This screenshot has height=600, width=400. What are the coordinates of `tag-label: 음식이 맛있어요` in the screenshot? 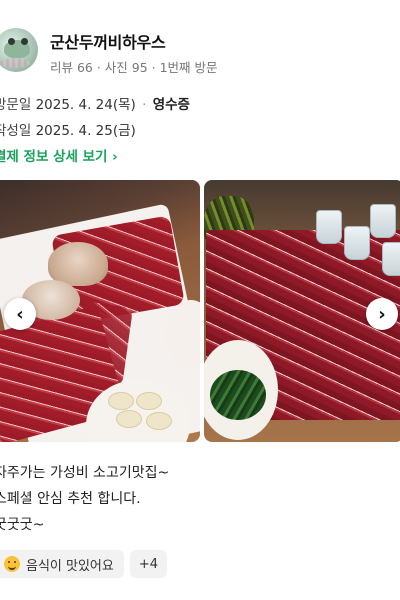 It's located at (70, 566).